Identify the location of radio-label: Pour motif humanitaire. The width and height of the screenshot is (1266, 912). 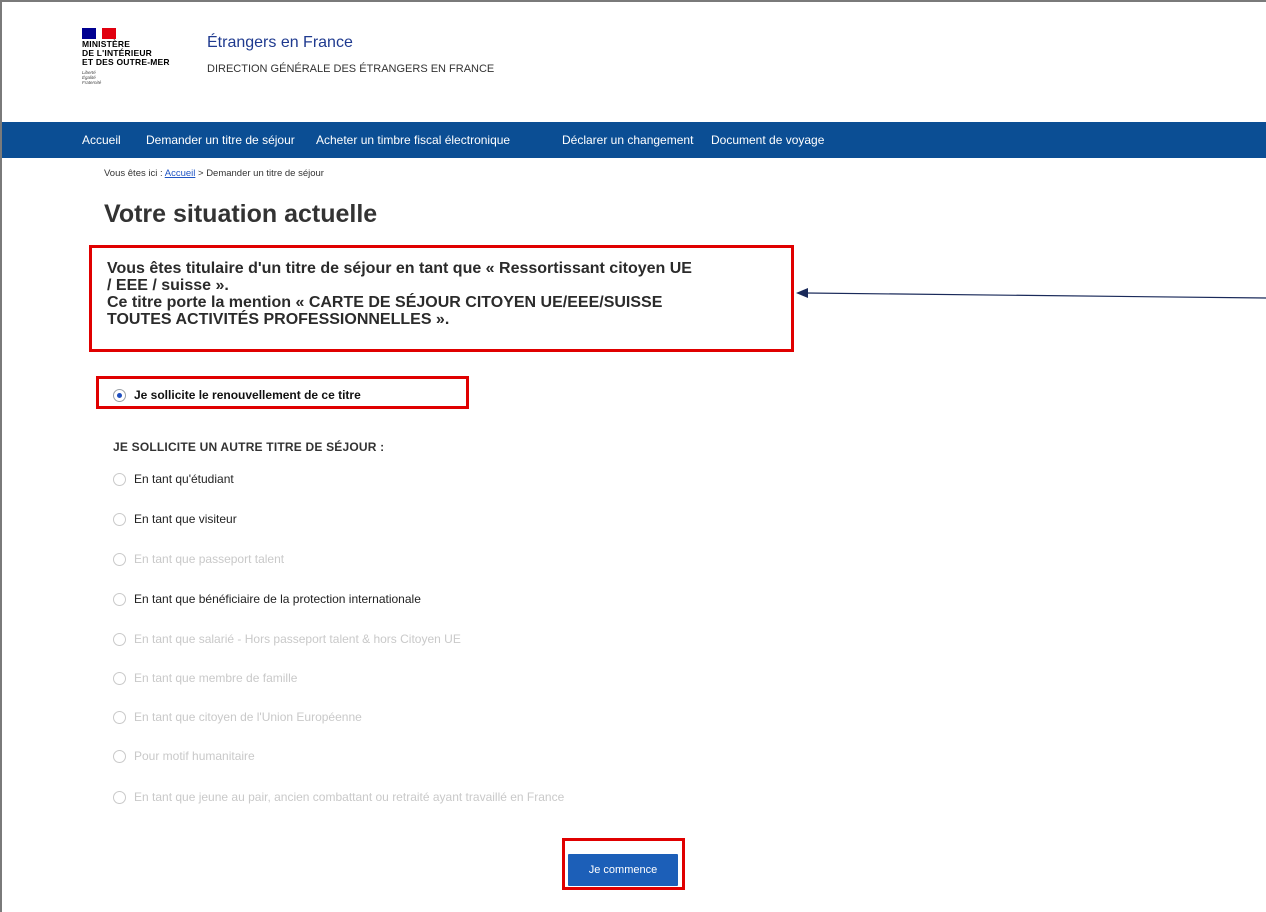
(194, 756).